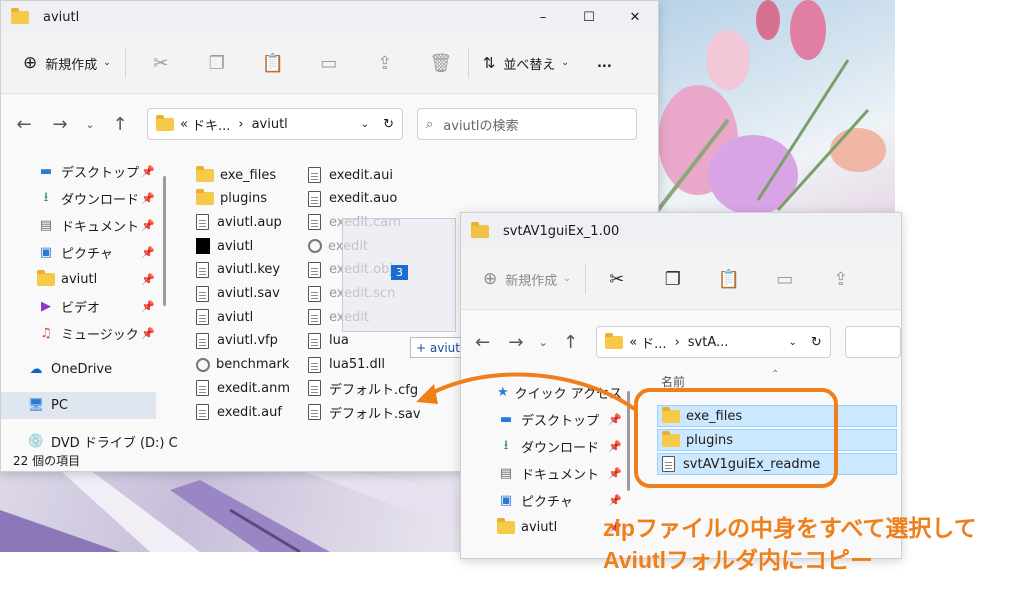 This screenshot has width=1024, height=589. I want to click on annotation-overlay, so click(627, 430).